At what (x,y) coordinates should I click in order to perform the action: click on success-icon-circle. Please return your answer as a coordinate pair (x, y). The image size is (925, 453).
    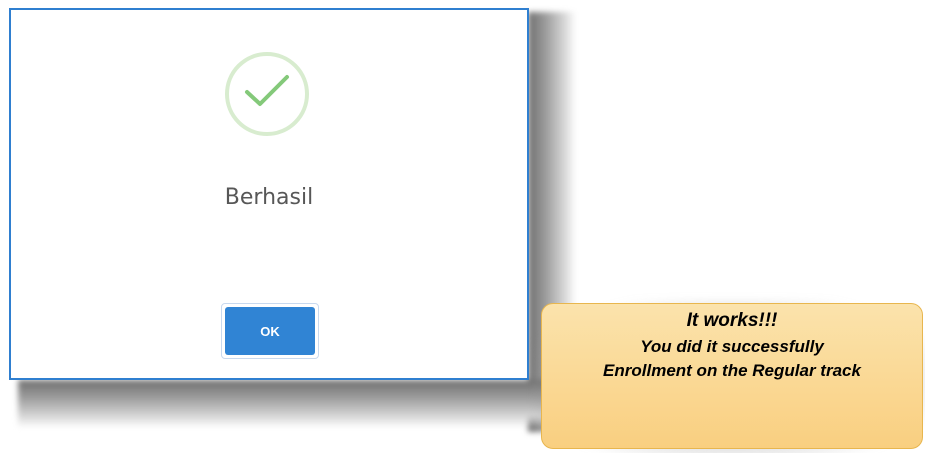
    Looking at the image, I should click on (267, 94).